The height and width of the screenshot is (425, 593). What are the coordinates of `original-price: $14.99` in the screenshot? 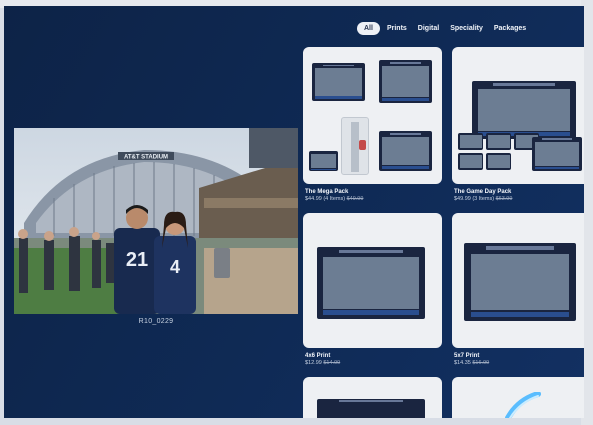 It's located at (332, 363).